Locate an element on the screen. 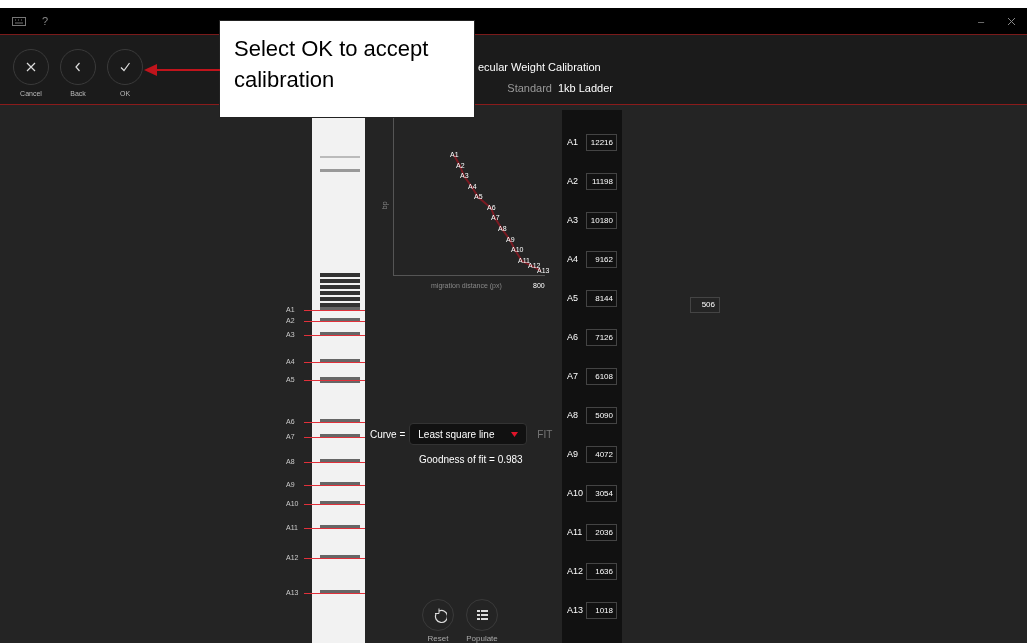 The width and height of the screenshot is (1027, 643). standard-label: A3 is located at coordinates (572, 220).